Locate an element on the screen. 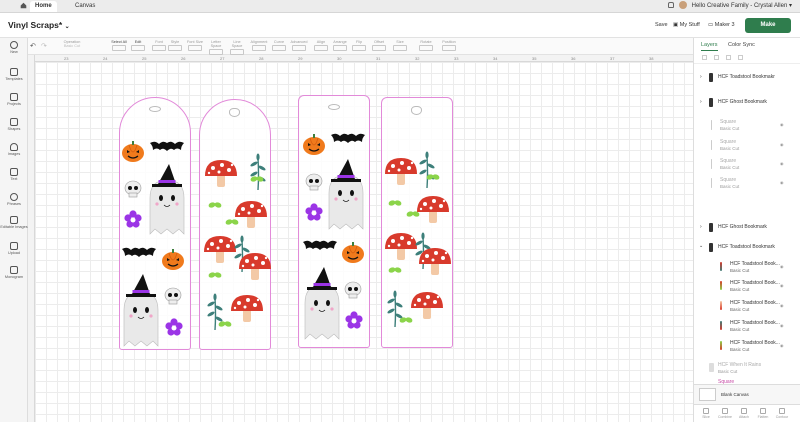  slice-button: Slice is located at coordinates (706, 413).